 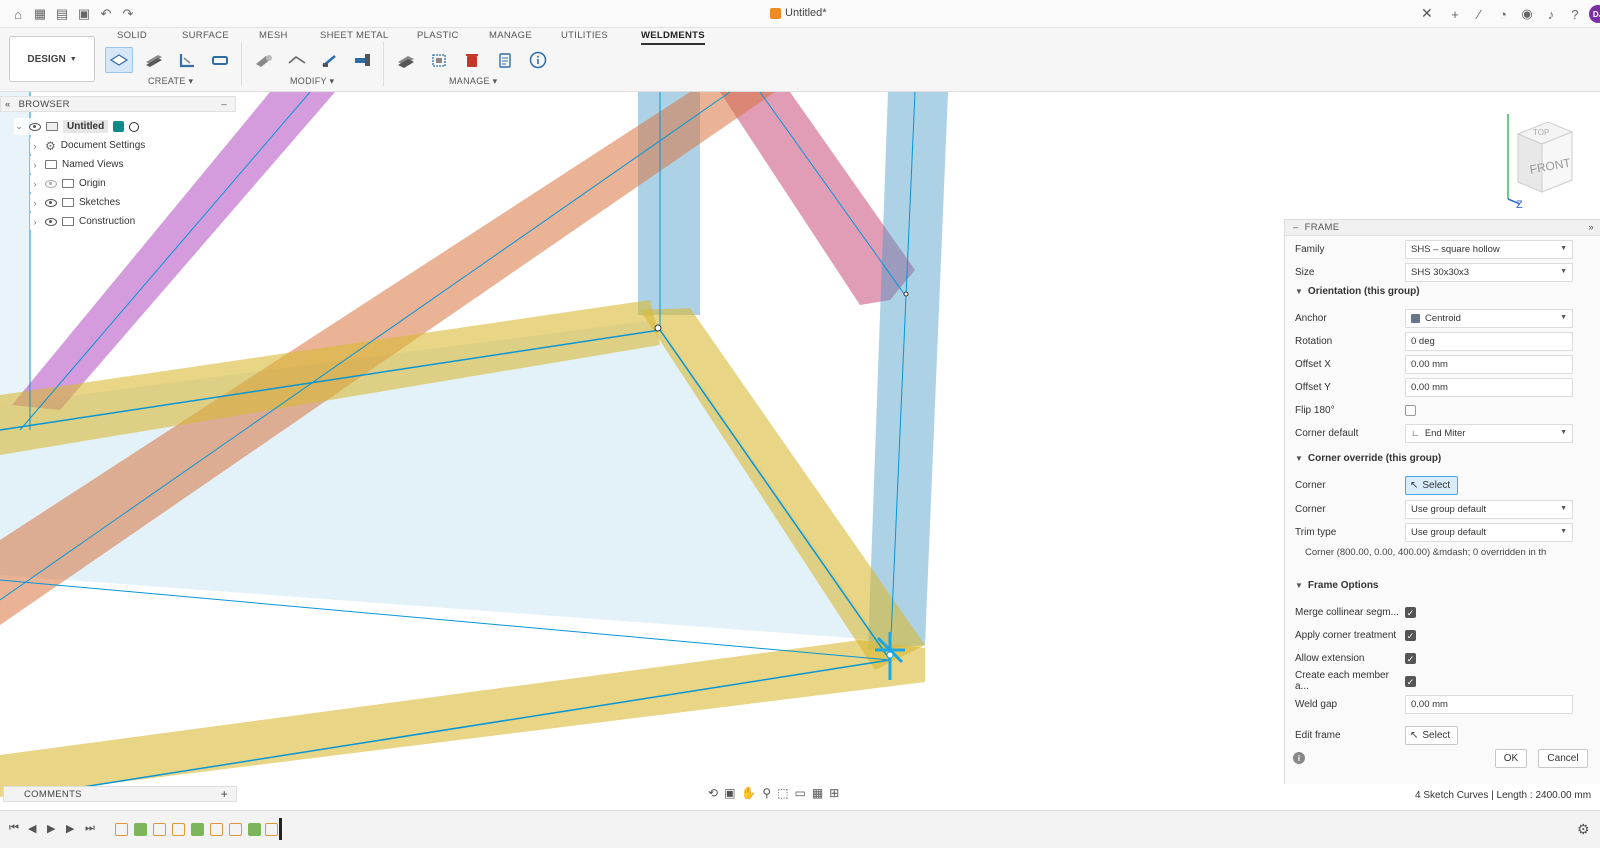 What do you see at coordinates (1299, 758) in the screenshot?
I see `info-icon: i` at bounding box center [1299, 758].